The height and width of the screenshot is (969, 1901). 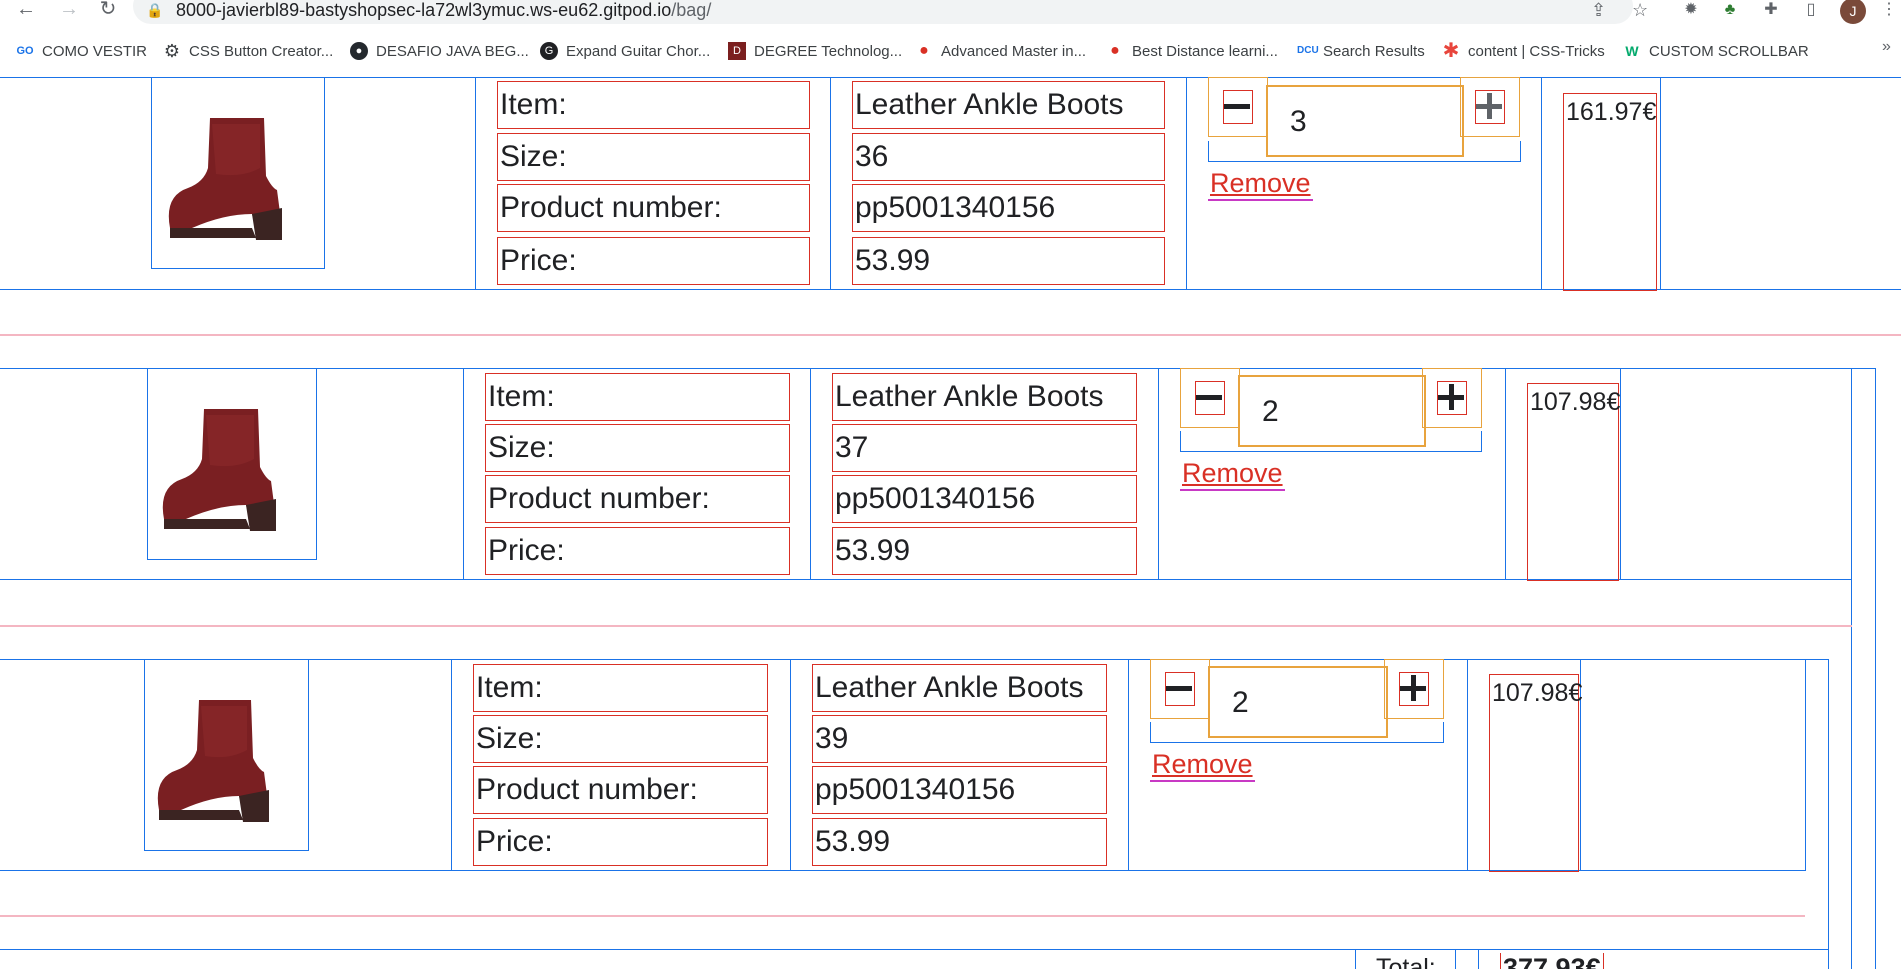 I want to click on total-value: 377.93€, so click(x=1552, y=961).